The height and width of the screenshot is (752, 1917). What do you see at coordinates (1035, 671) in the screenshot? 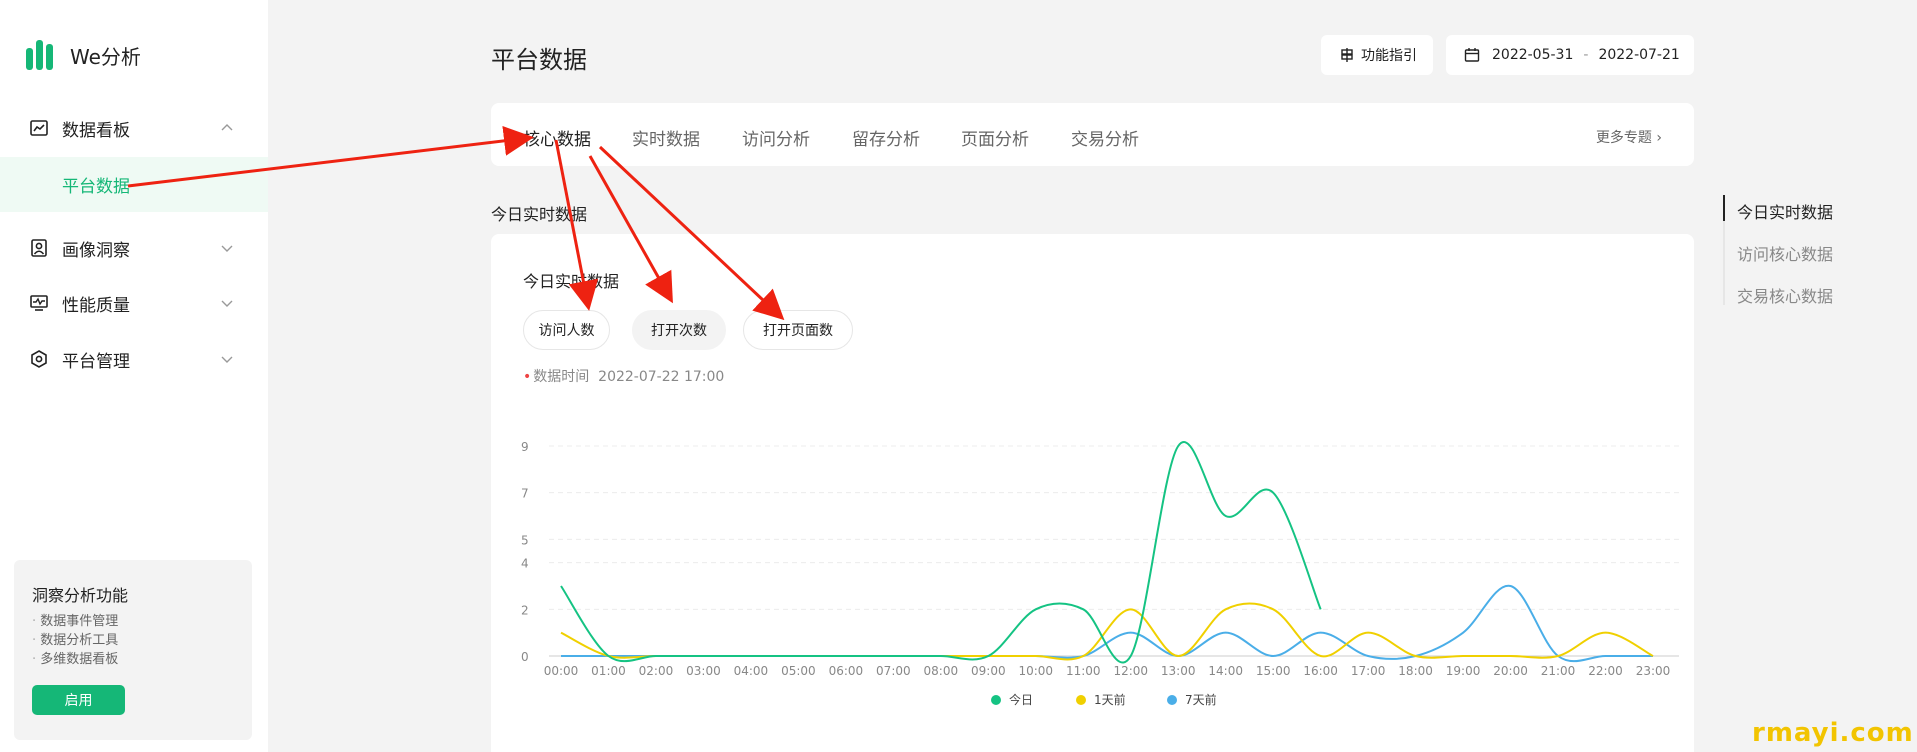
I see `x-tick-label: 10:00` at bounding box center [1035, 671].